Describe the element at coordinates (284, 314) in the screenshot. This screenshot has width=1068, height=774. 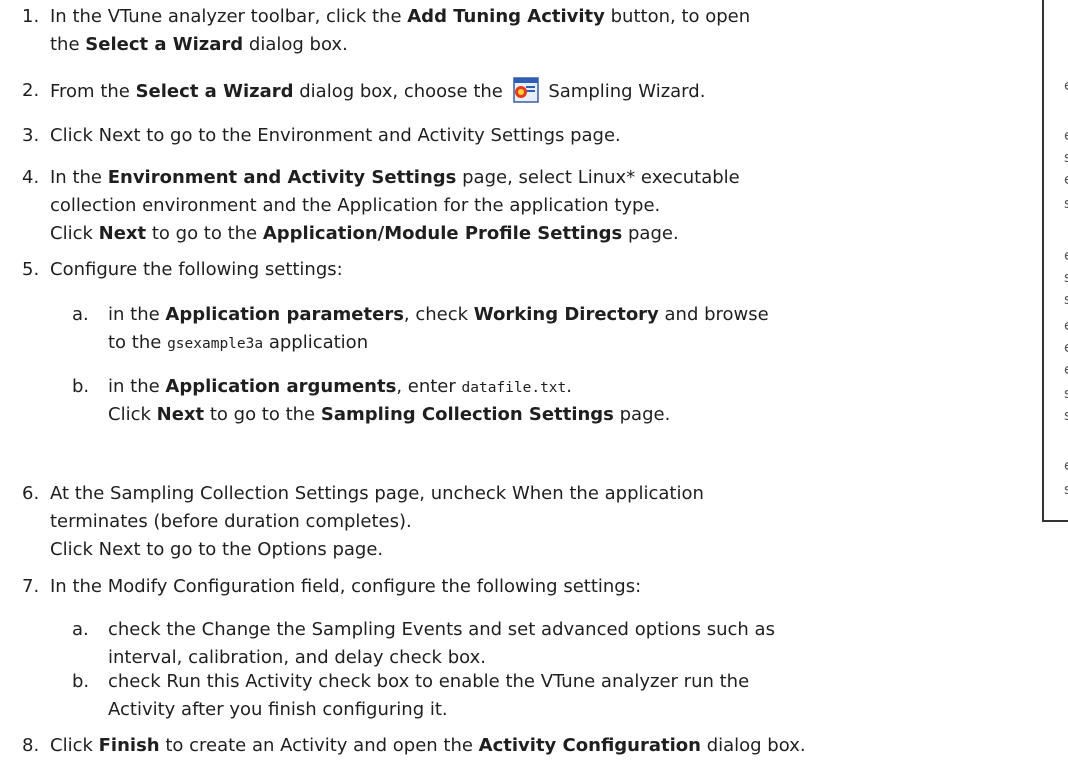
I see `emphasized-term: Application parameters` at that location.